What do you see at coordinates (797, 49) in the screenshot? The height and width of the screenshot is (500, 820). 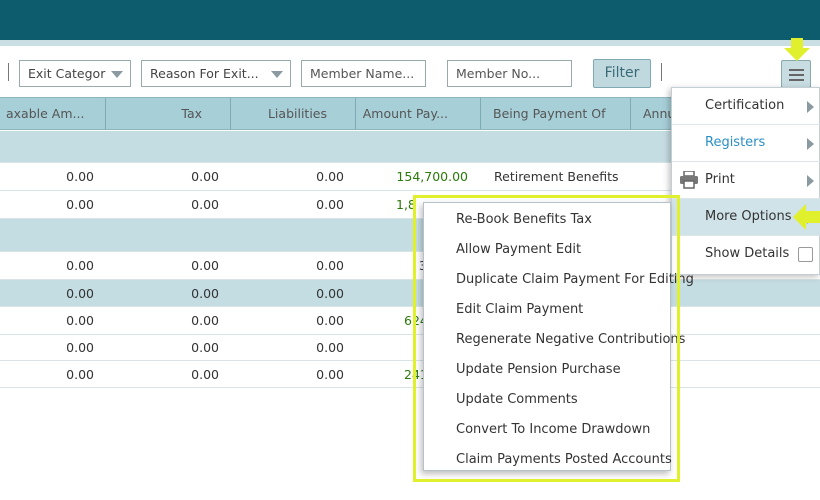 I see `annotation-arrow-down-icon` at bounding box center [797, 49].